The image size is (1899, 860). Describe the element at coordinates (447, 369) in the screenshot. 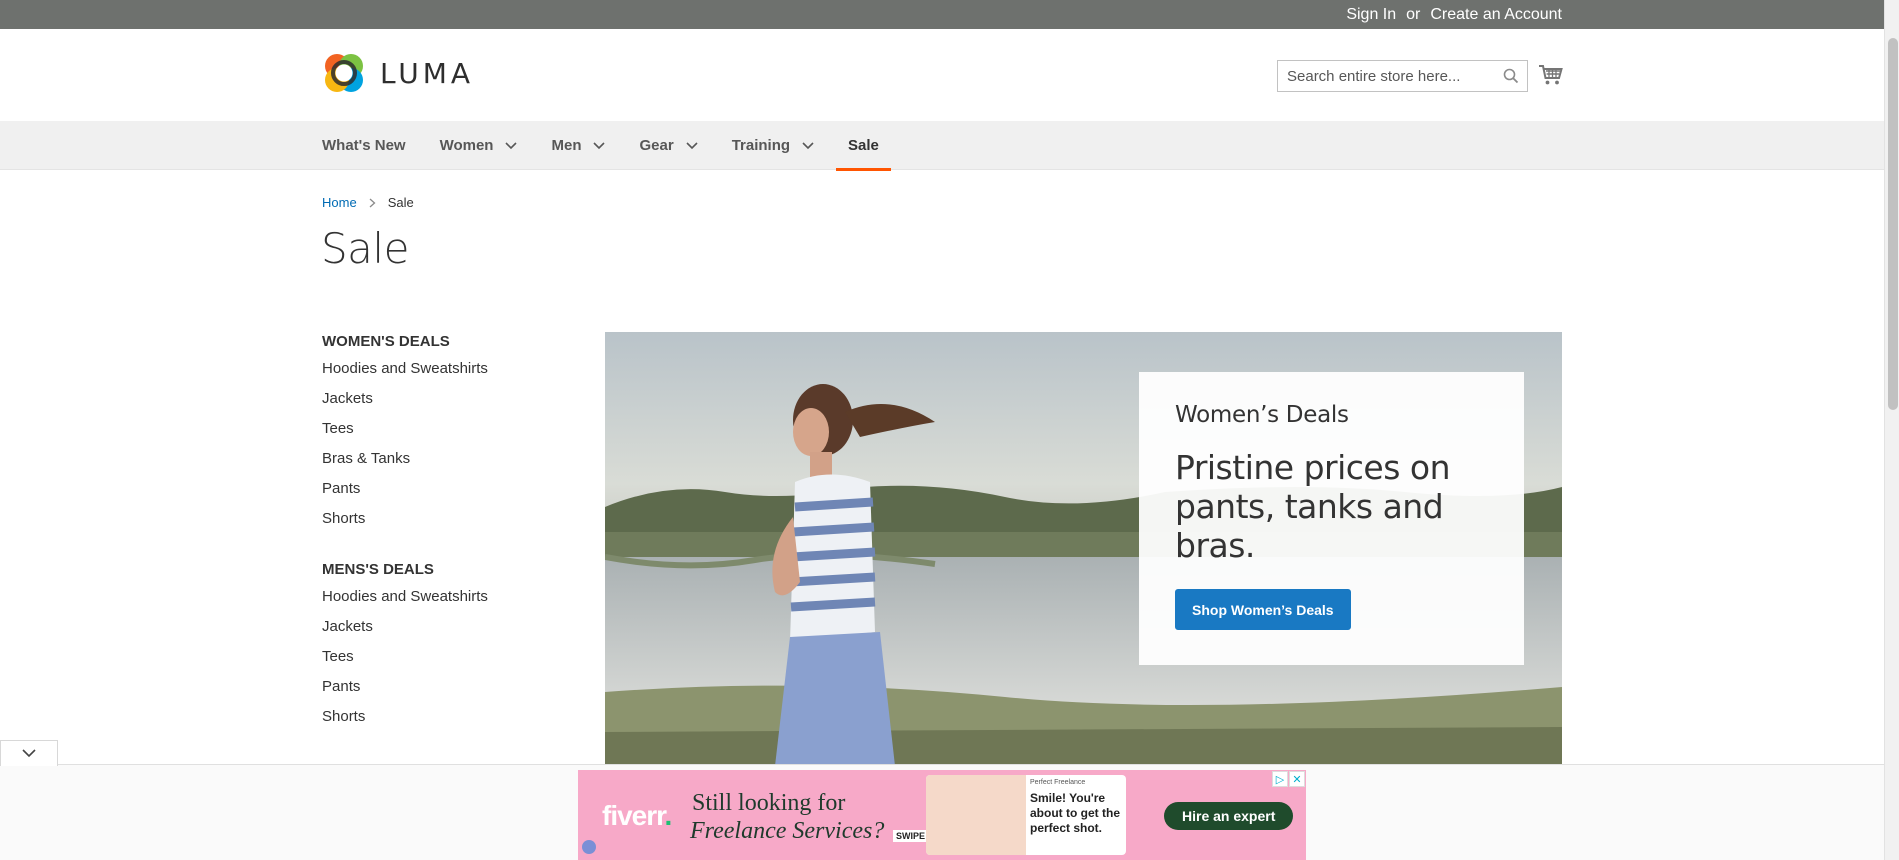

I see `sidebar-link-women-hoodies: Hoodies and Sweatshirts` at that location.